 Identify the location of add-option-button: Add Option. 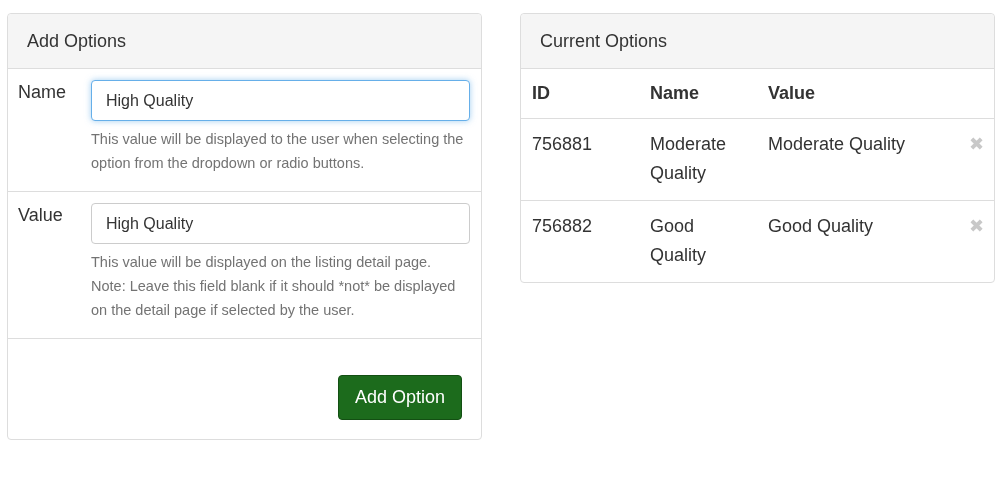
(399, 397).